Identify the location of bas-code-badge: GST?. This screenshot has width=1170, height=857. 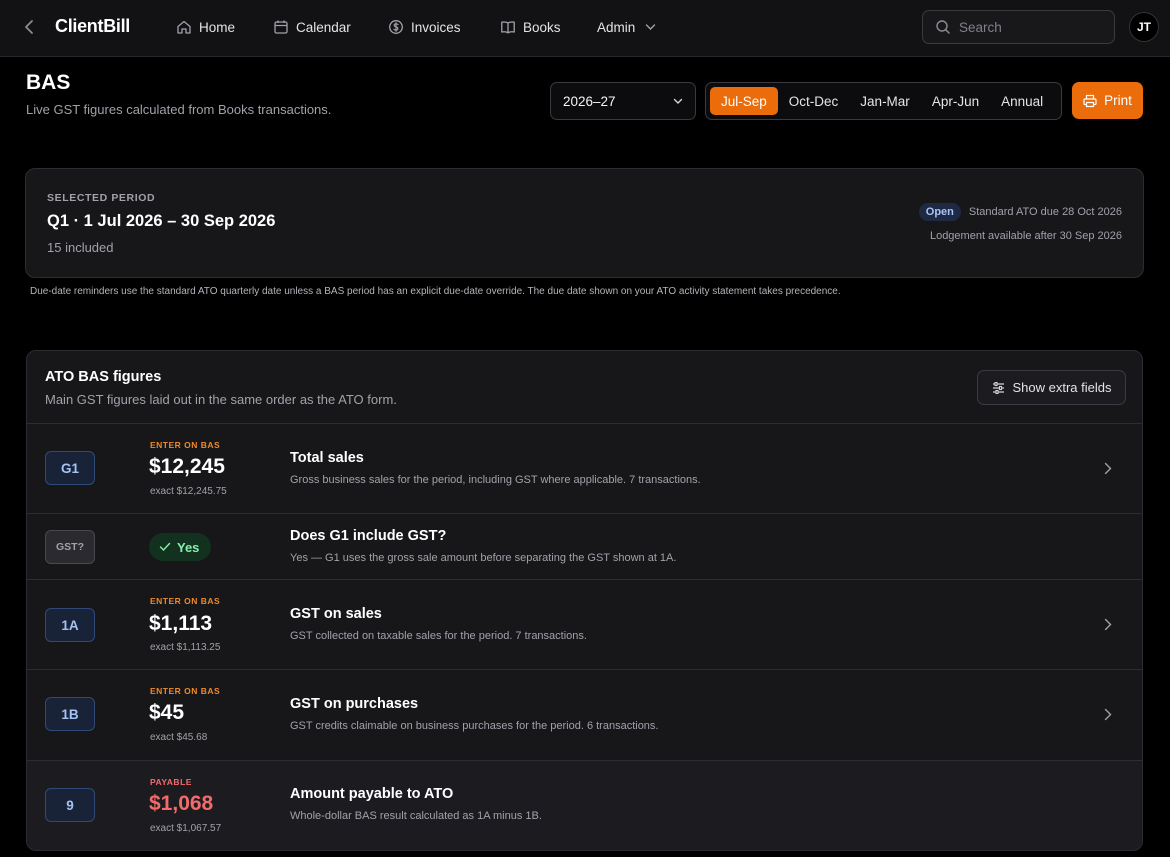
(70, 547).